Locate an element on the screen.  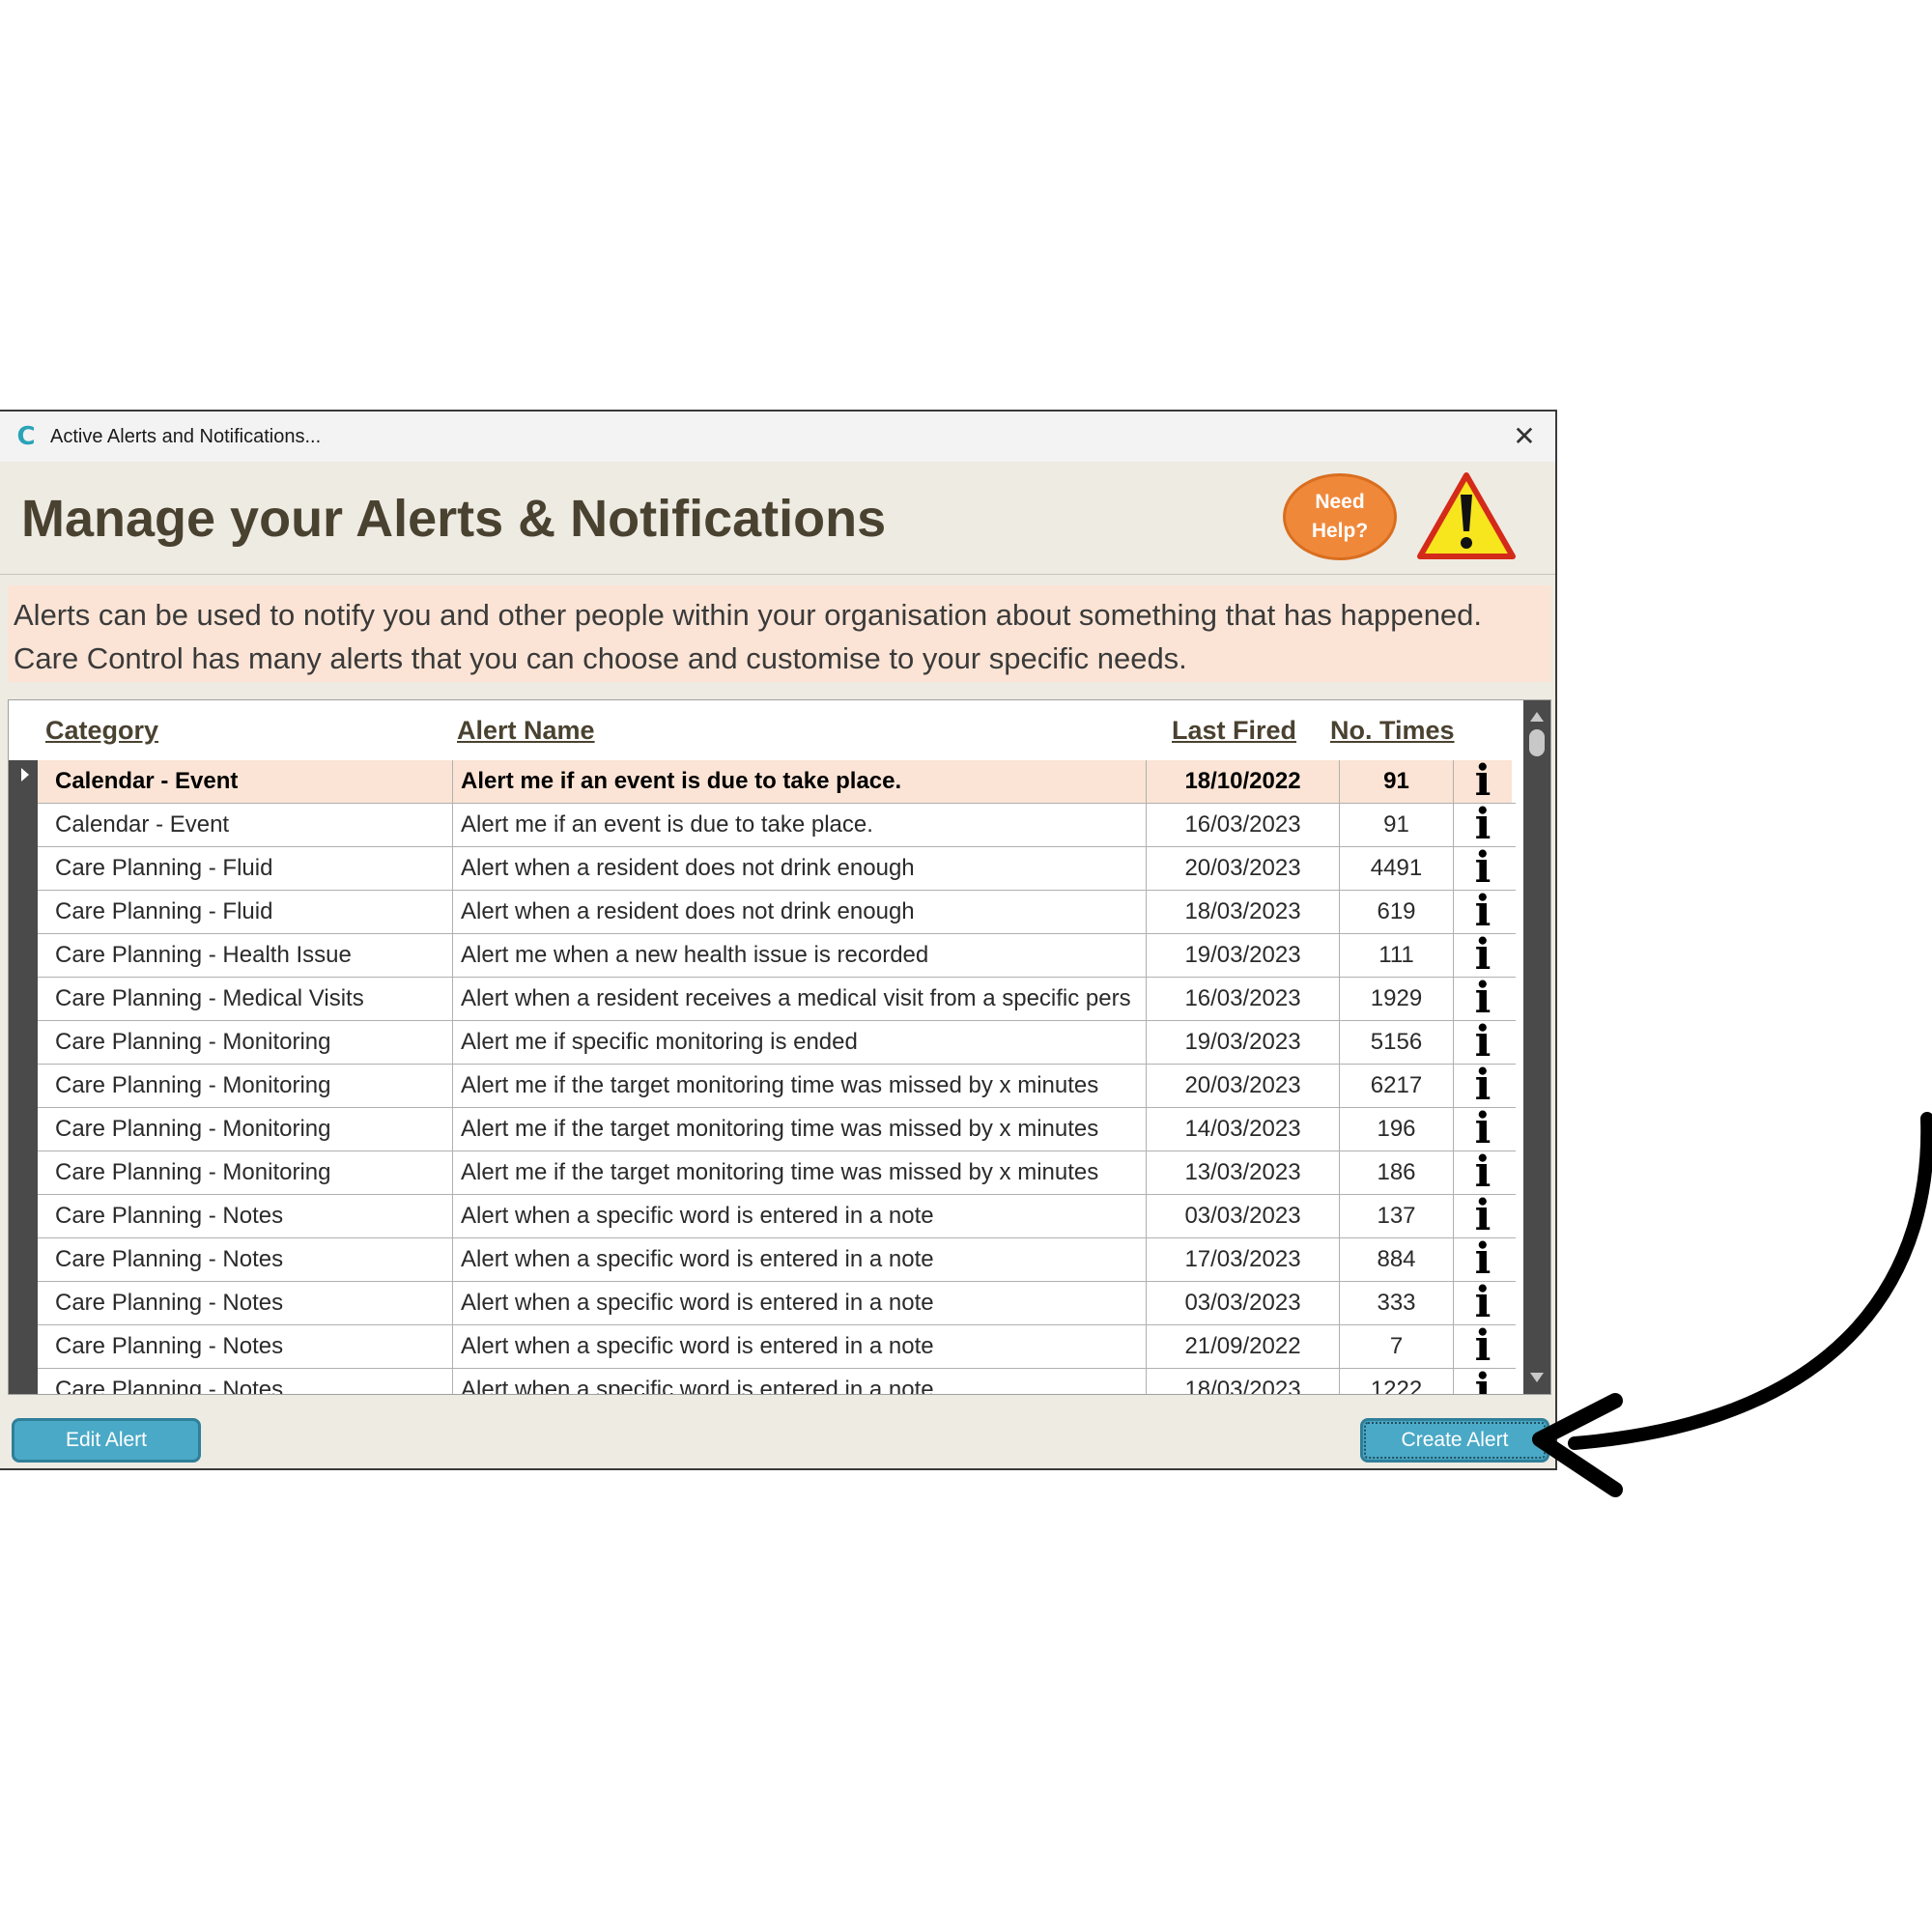
column-header-category: Category is located at coordinates (101, 731).